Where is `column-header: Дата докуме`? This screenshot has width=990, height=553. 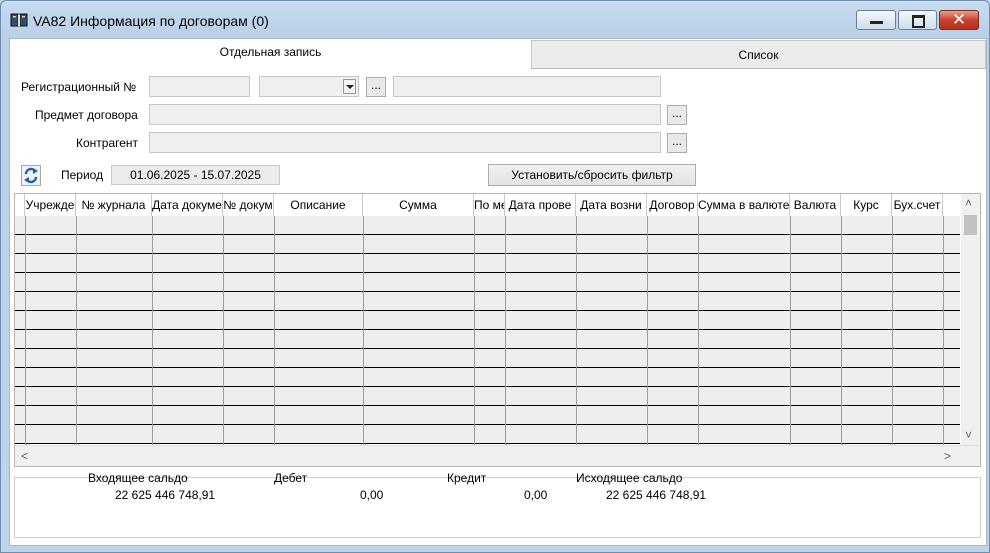
column-header: Дата докуме is located at coordinates (187, 205).